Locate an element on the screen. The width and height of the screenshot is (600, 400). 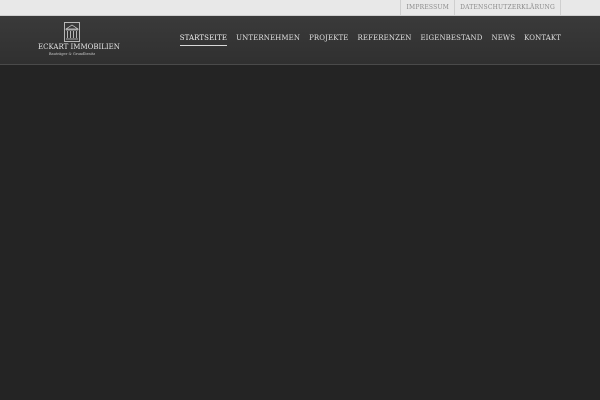
nav-item-projekte: PROJEKTE is located at coordinates (328, 40).